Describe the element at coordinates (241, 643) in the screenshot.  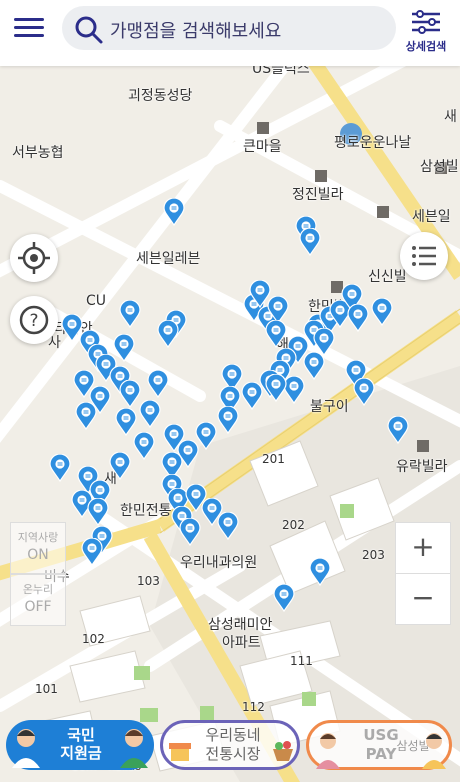
I see `map-label: 아파트` at that location.